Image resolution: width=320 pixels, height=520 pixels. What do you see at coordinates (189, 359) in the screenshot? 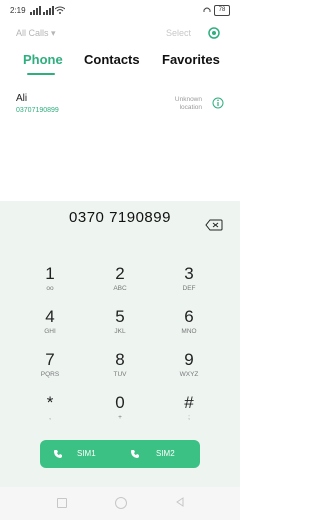
I see `key-digit: 9` at bounding box center [189, 359].